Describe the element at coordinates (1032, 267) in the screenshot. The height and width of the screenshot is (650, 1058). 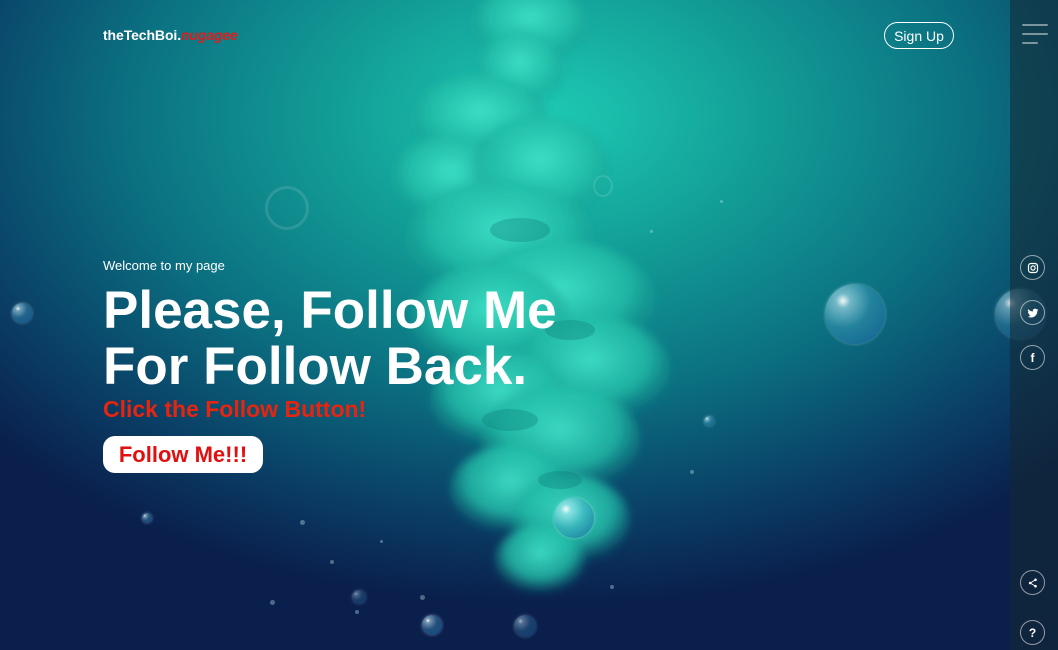
I see `instagram-icon` at that location.